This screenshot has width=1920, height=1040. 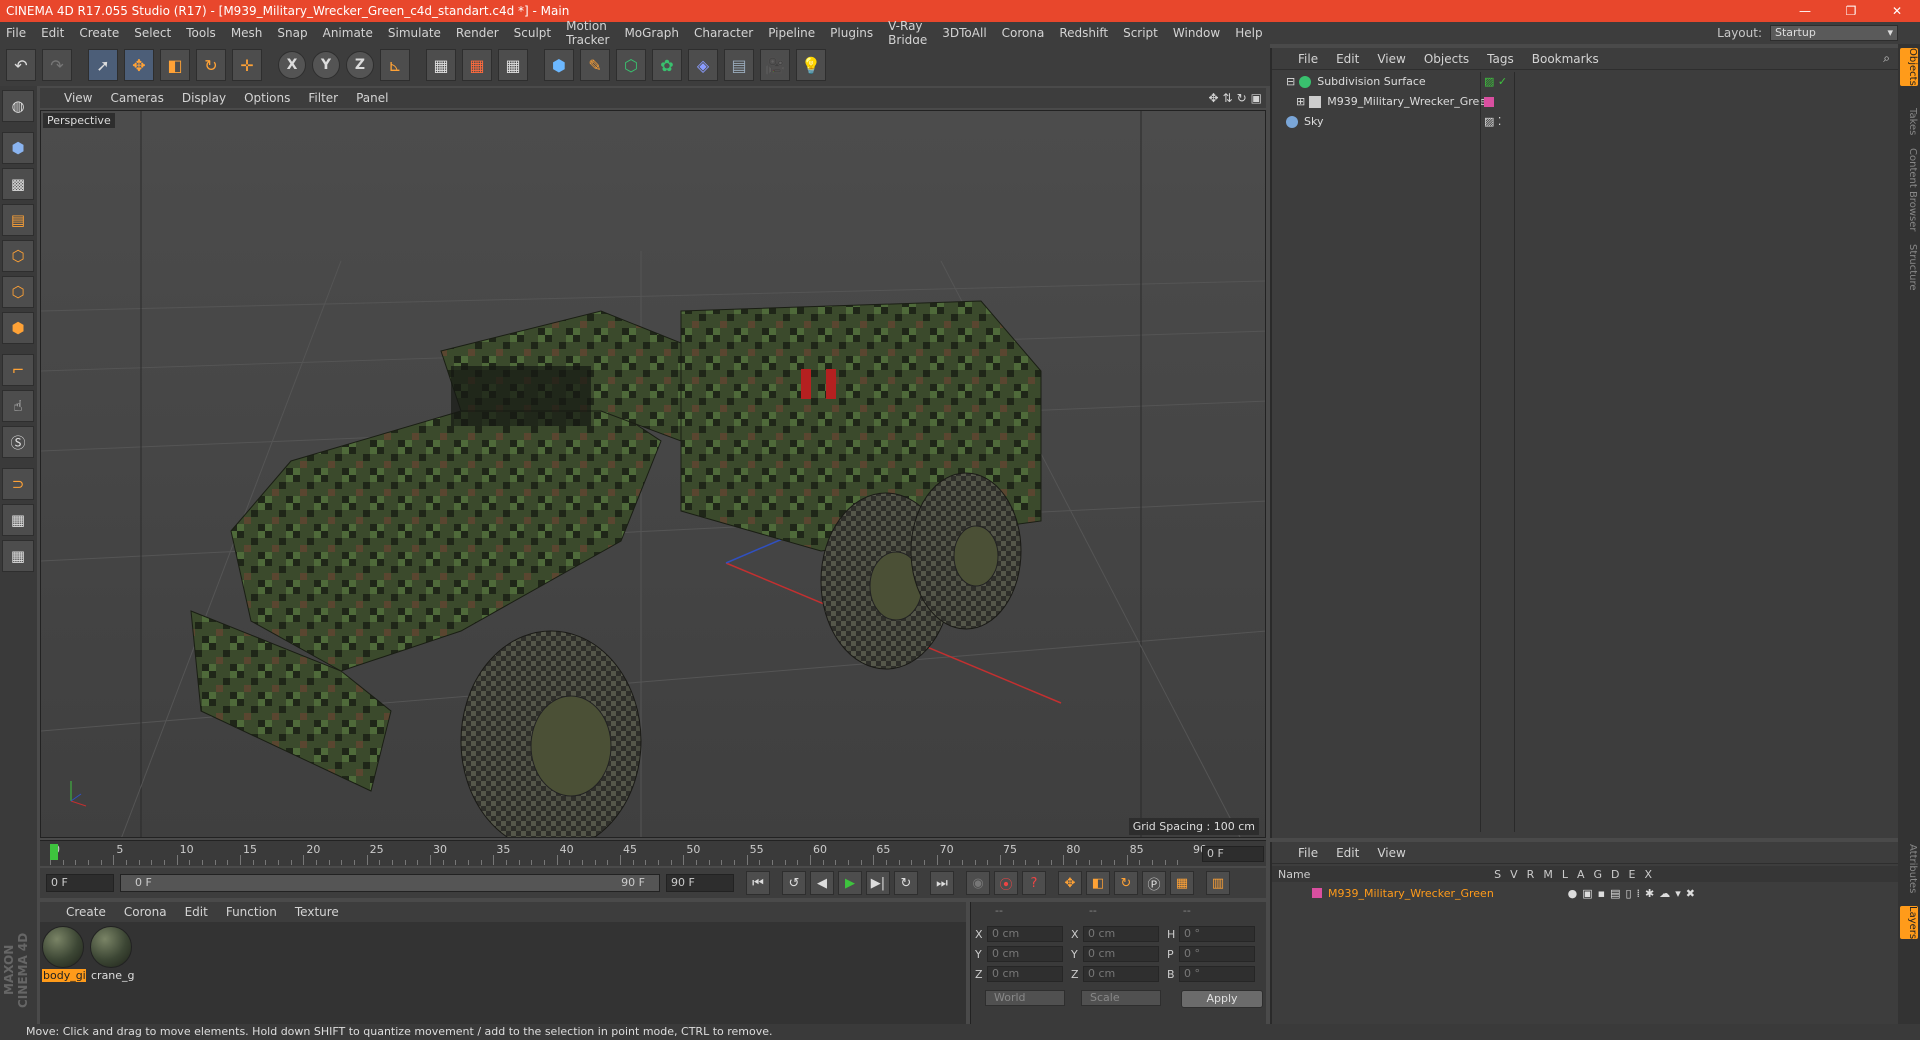 I want to click on menu-tools: Tools, so click(x=201, y=33).